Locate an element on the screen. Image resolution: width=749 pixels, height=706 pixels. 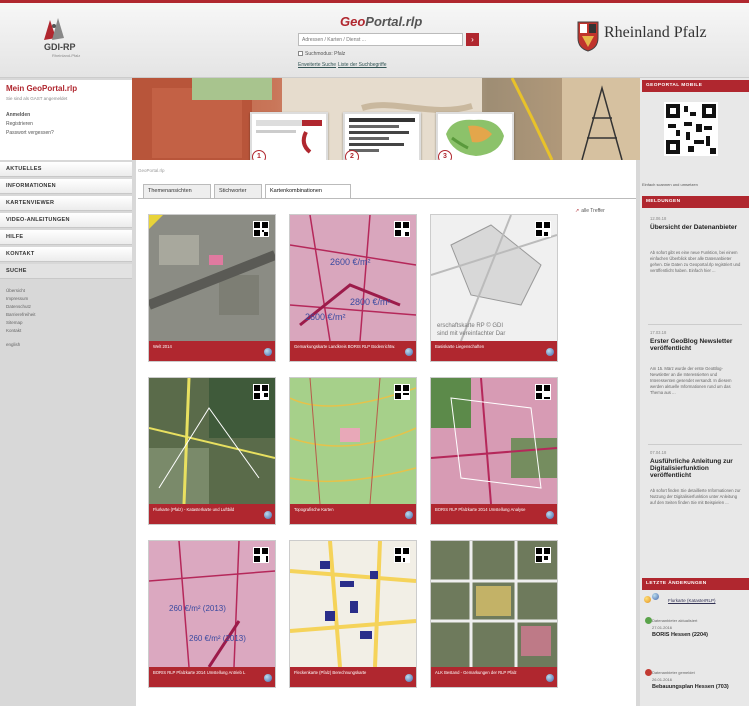
register-link: Registrieren is located at coordinates (19, 124).